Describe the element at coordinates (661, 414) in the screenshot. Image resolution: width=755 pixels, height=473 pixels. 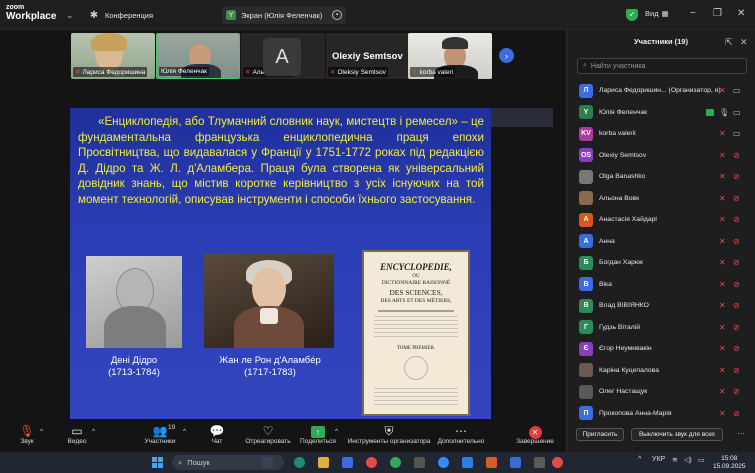
I see `participant-row: П Прокопова Анна-Марія ✕ ⊘` at that location.